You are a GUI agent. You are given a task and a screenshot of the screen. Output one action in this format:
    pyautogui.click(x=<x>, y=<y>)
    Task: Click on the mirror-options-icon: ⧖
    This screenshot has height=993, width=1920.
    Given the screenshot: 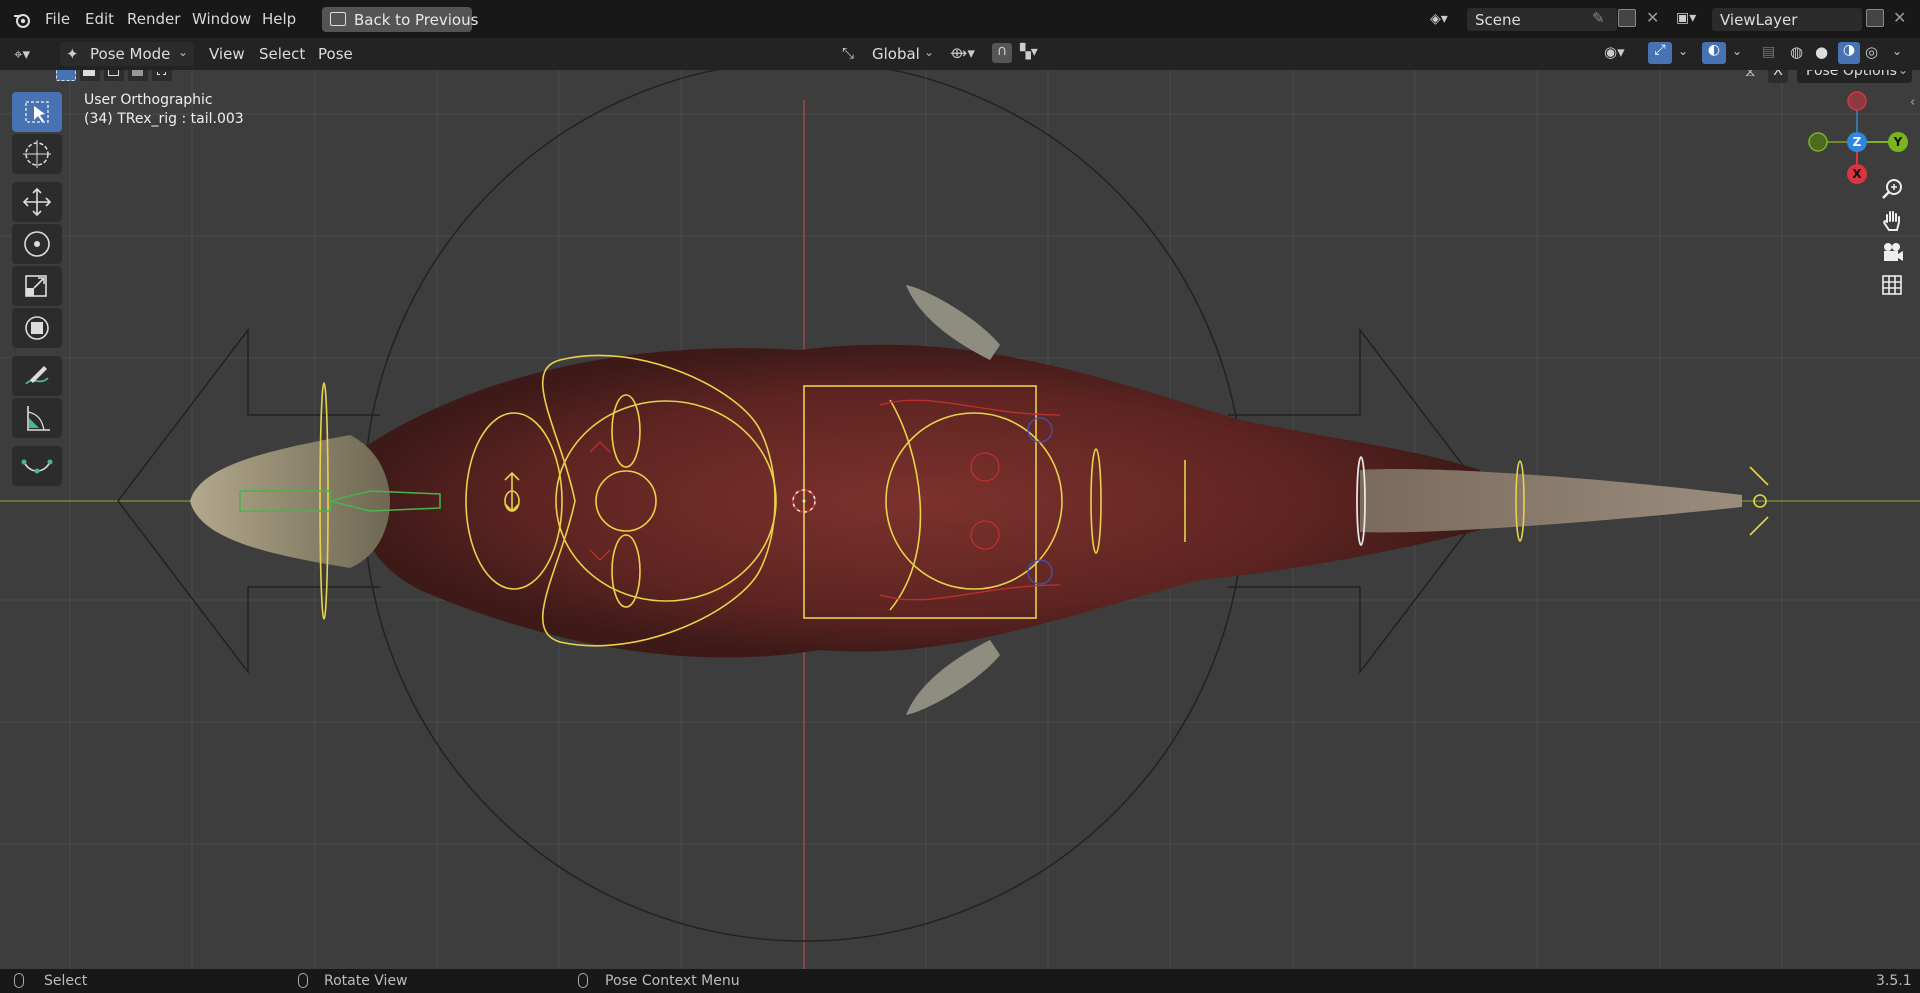 What is the action you would take?
    pyautogui.click(x=1750, y=75)
    